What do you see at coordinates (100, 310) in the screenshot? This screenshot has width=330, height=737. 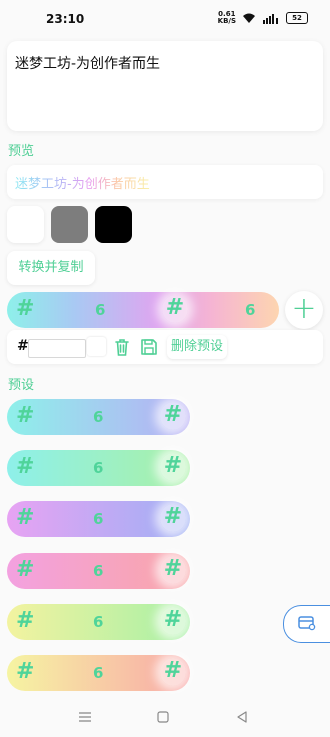 I see `stop-count-left: 6` at bounding box center [100, 310].